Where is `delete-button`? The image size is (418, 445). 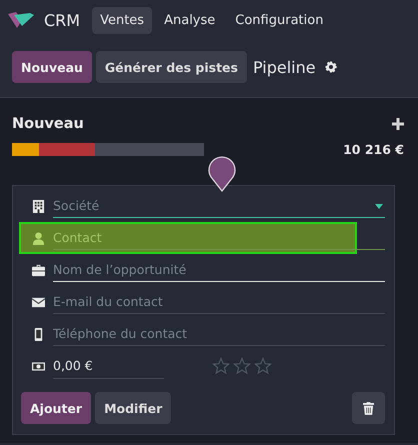 delete-button is located at coordinates (368, 408).